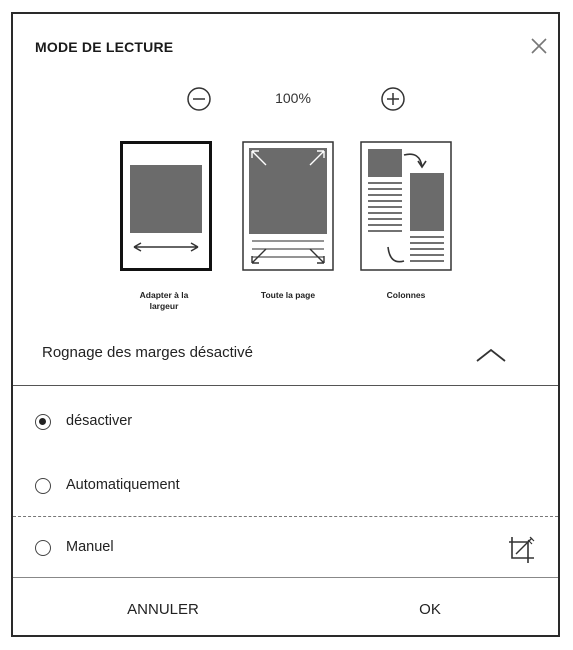 This screenshot has height=650, width=573. I want to click on mode-full-page-label-line1: Toute la page, so click(288, 295).